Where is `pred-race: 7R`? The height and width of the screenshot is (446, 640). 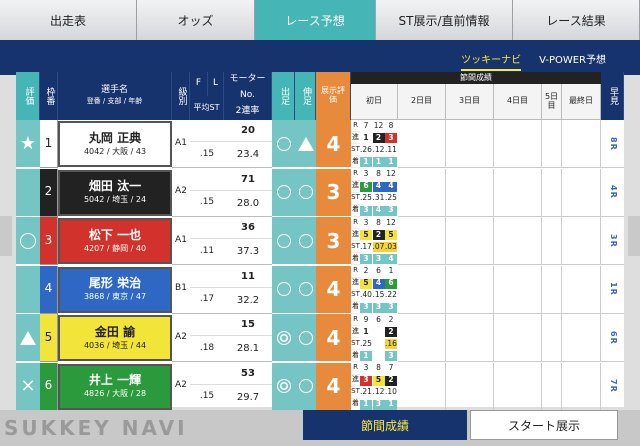
pred-race: 7R is located at coordinates (613, 386).